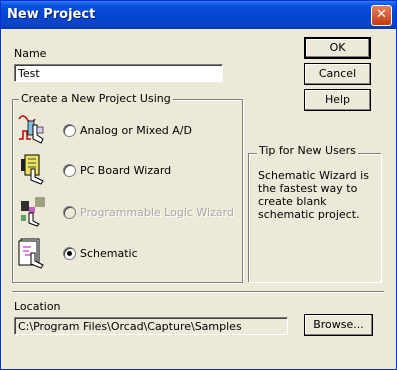 The height and width of the screenshot is (370, 397). Describe the element at coordinates (337, 48) in the screenshot. I see `ok-button: OK` at that location.